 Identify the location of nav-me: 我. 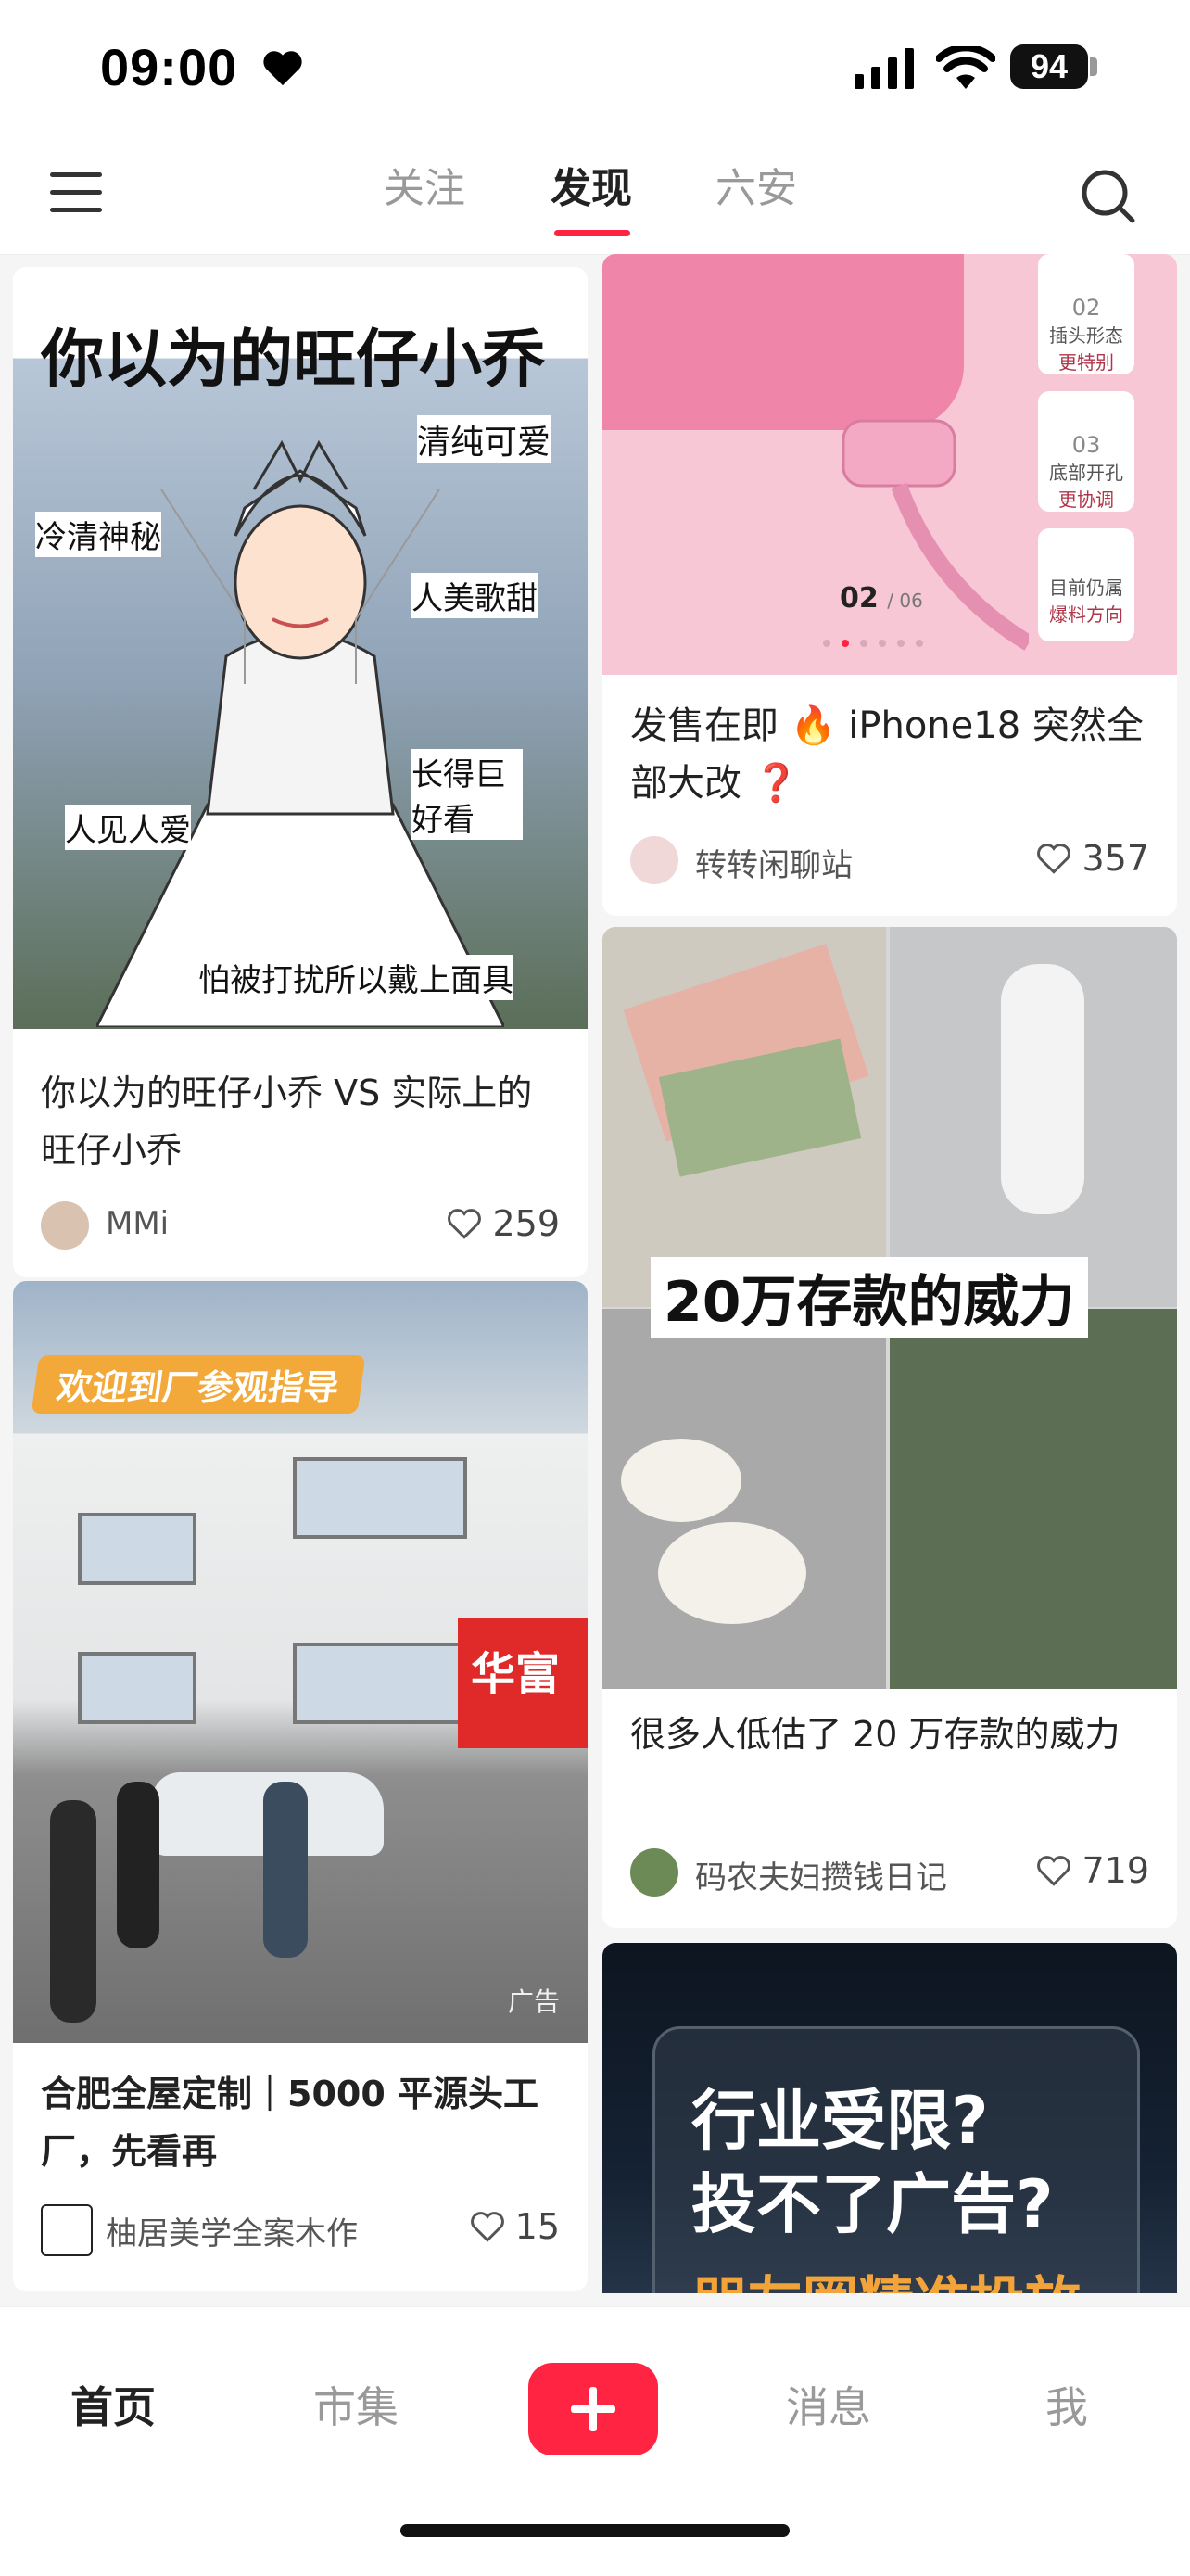
(1066, 2404).